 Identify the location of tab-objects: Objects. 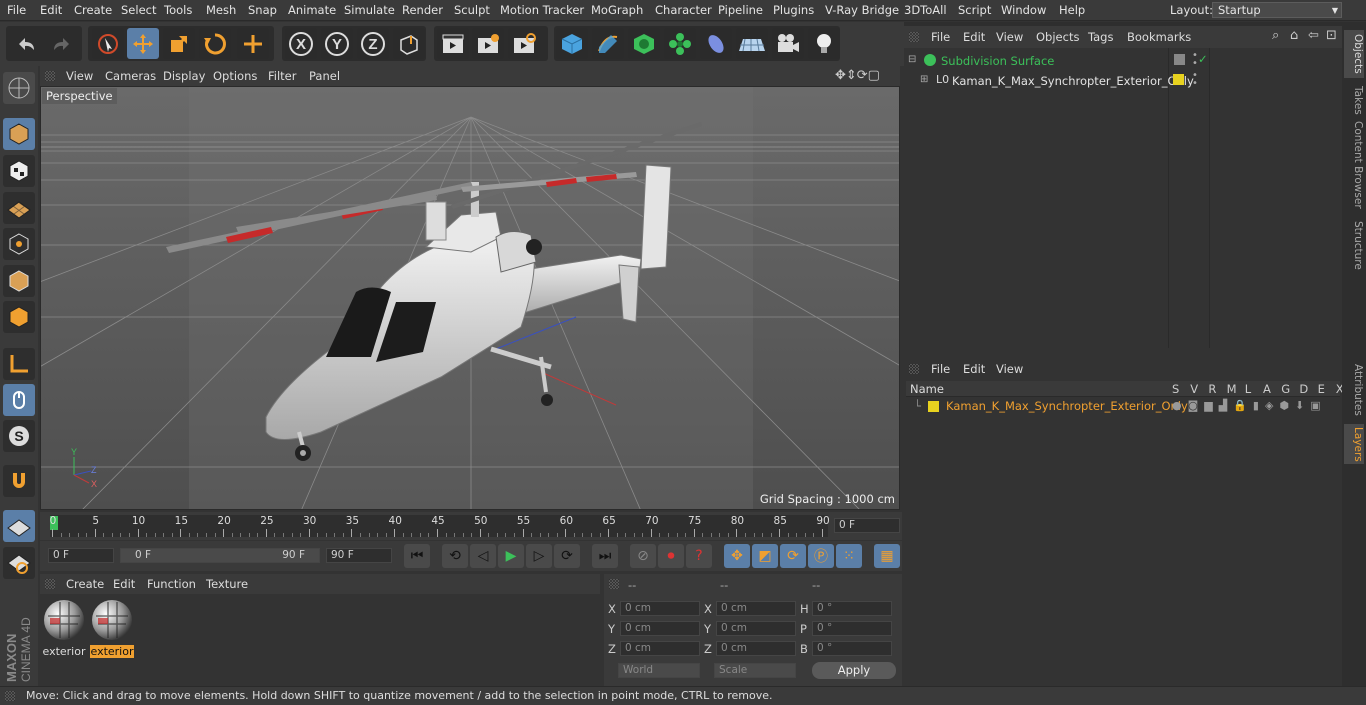
(1354, 54).